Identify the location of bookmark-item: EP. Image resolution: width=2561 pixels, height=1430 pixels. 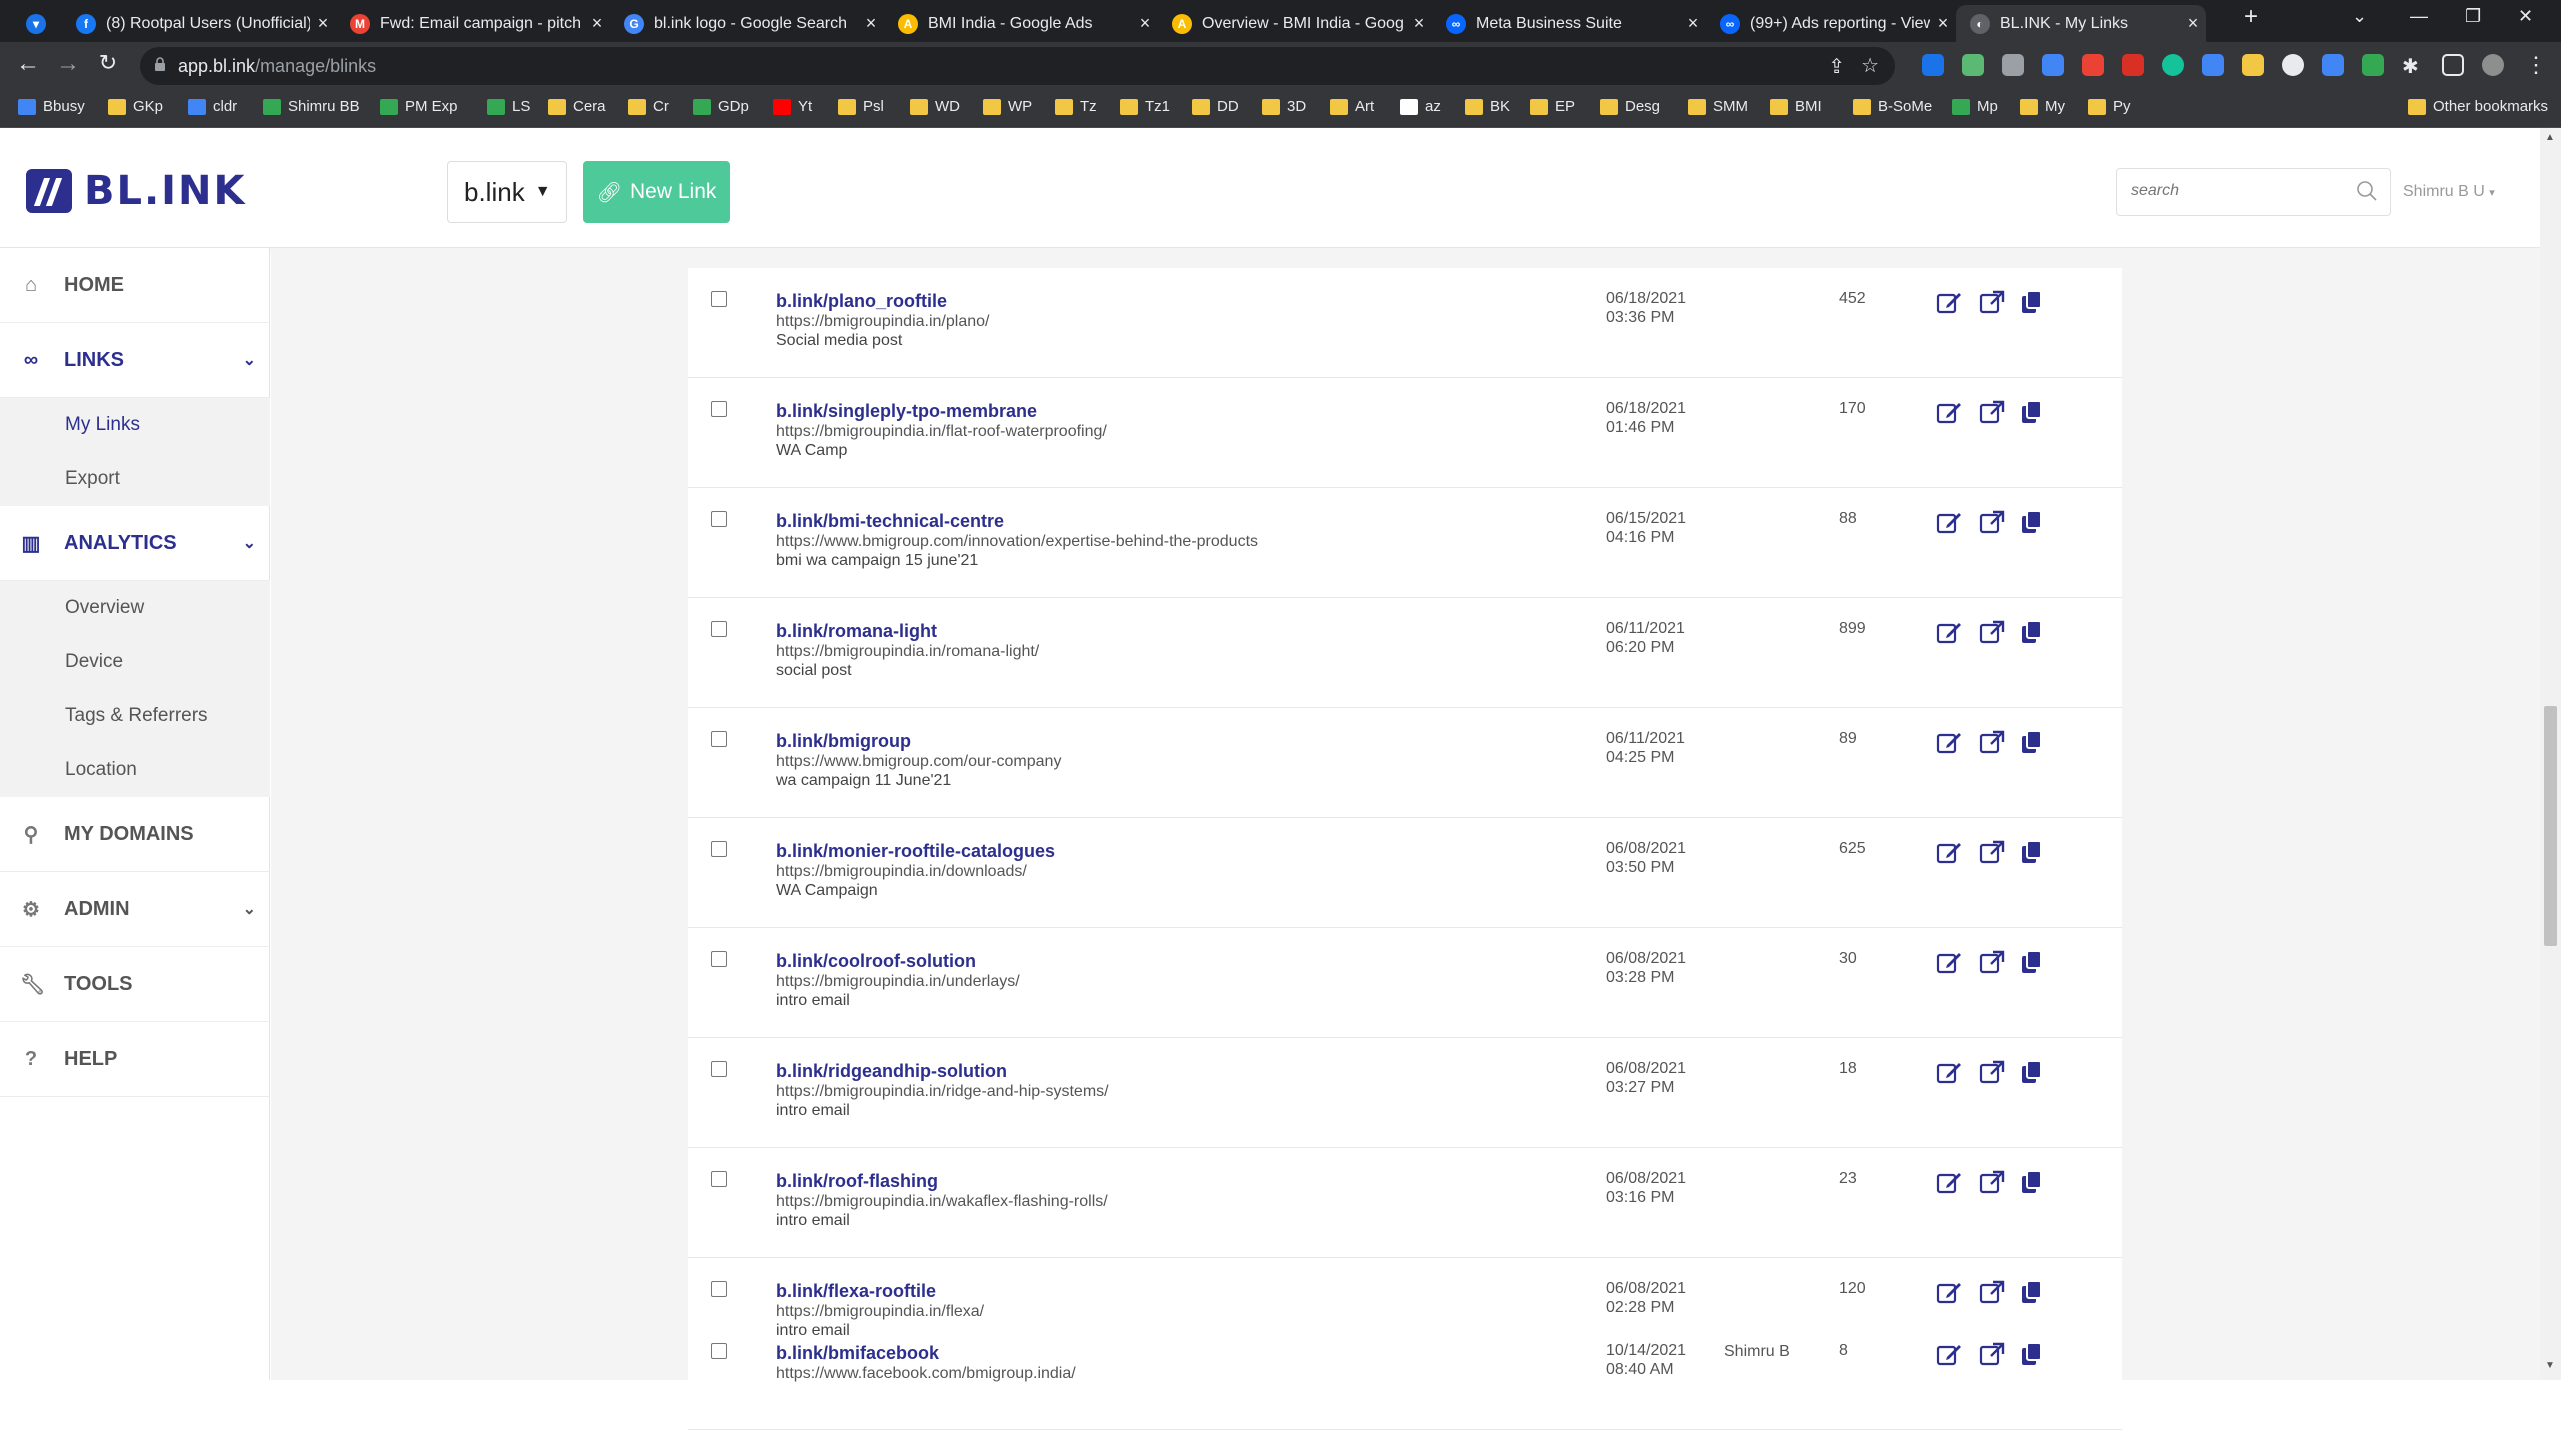
(1552, 106).